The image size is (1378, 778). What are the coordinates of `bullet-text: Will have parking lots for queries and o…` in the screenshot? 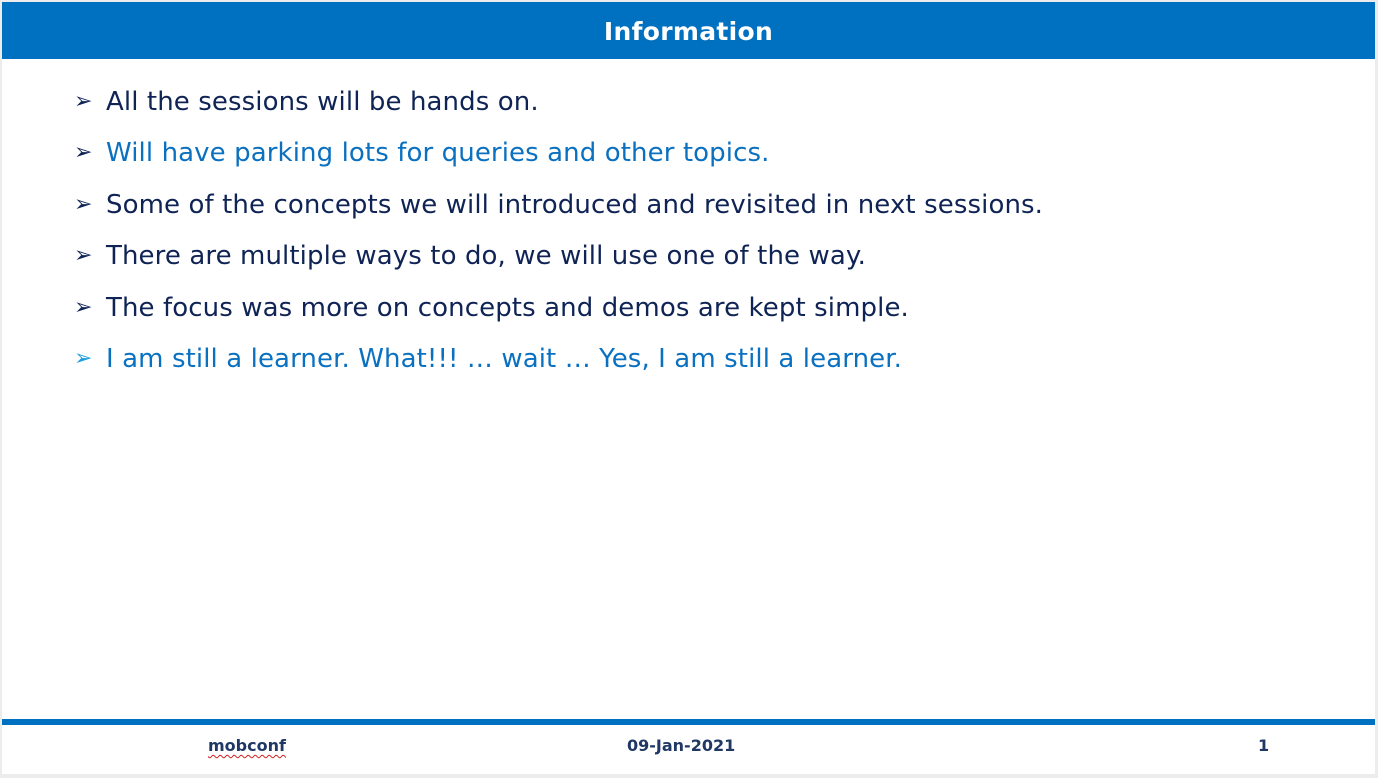 It's located at (438, 153).